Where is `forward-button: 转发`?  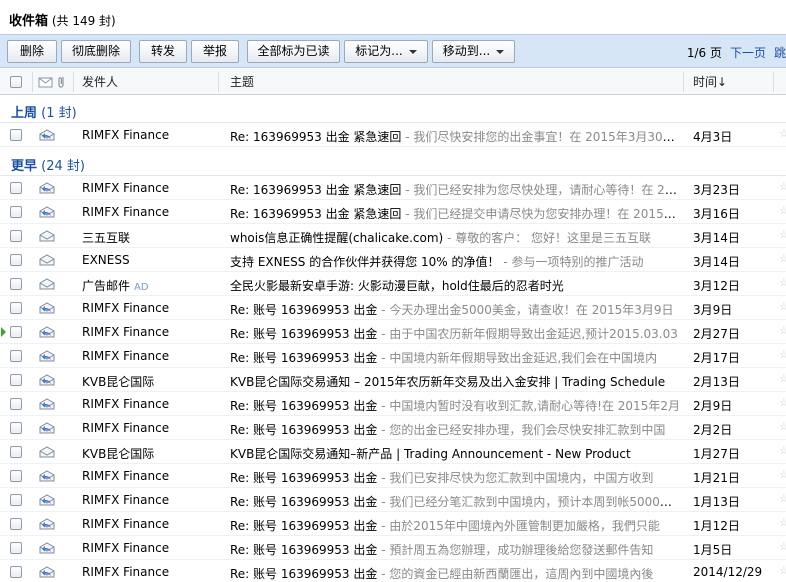
forward-button: 转发 is located at coordinates (163, 51).